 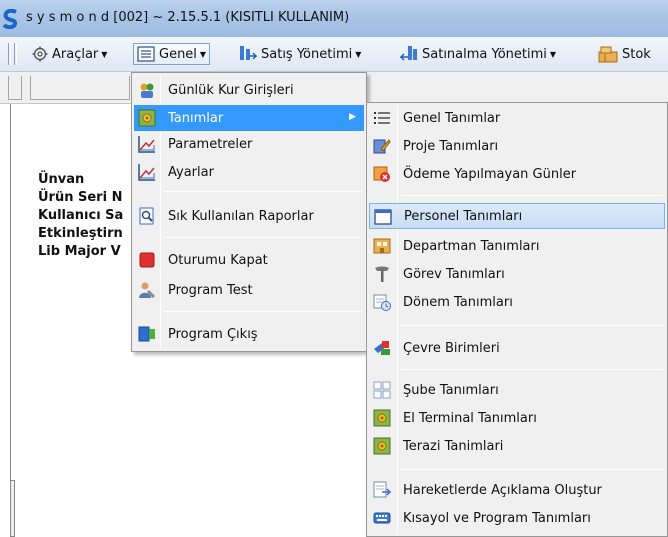 I want to click on purchase-icon, so click(x=408, y=53).